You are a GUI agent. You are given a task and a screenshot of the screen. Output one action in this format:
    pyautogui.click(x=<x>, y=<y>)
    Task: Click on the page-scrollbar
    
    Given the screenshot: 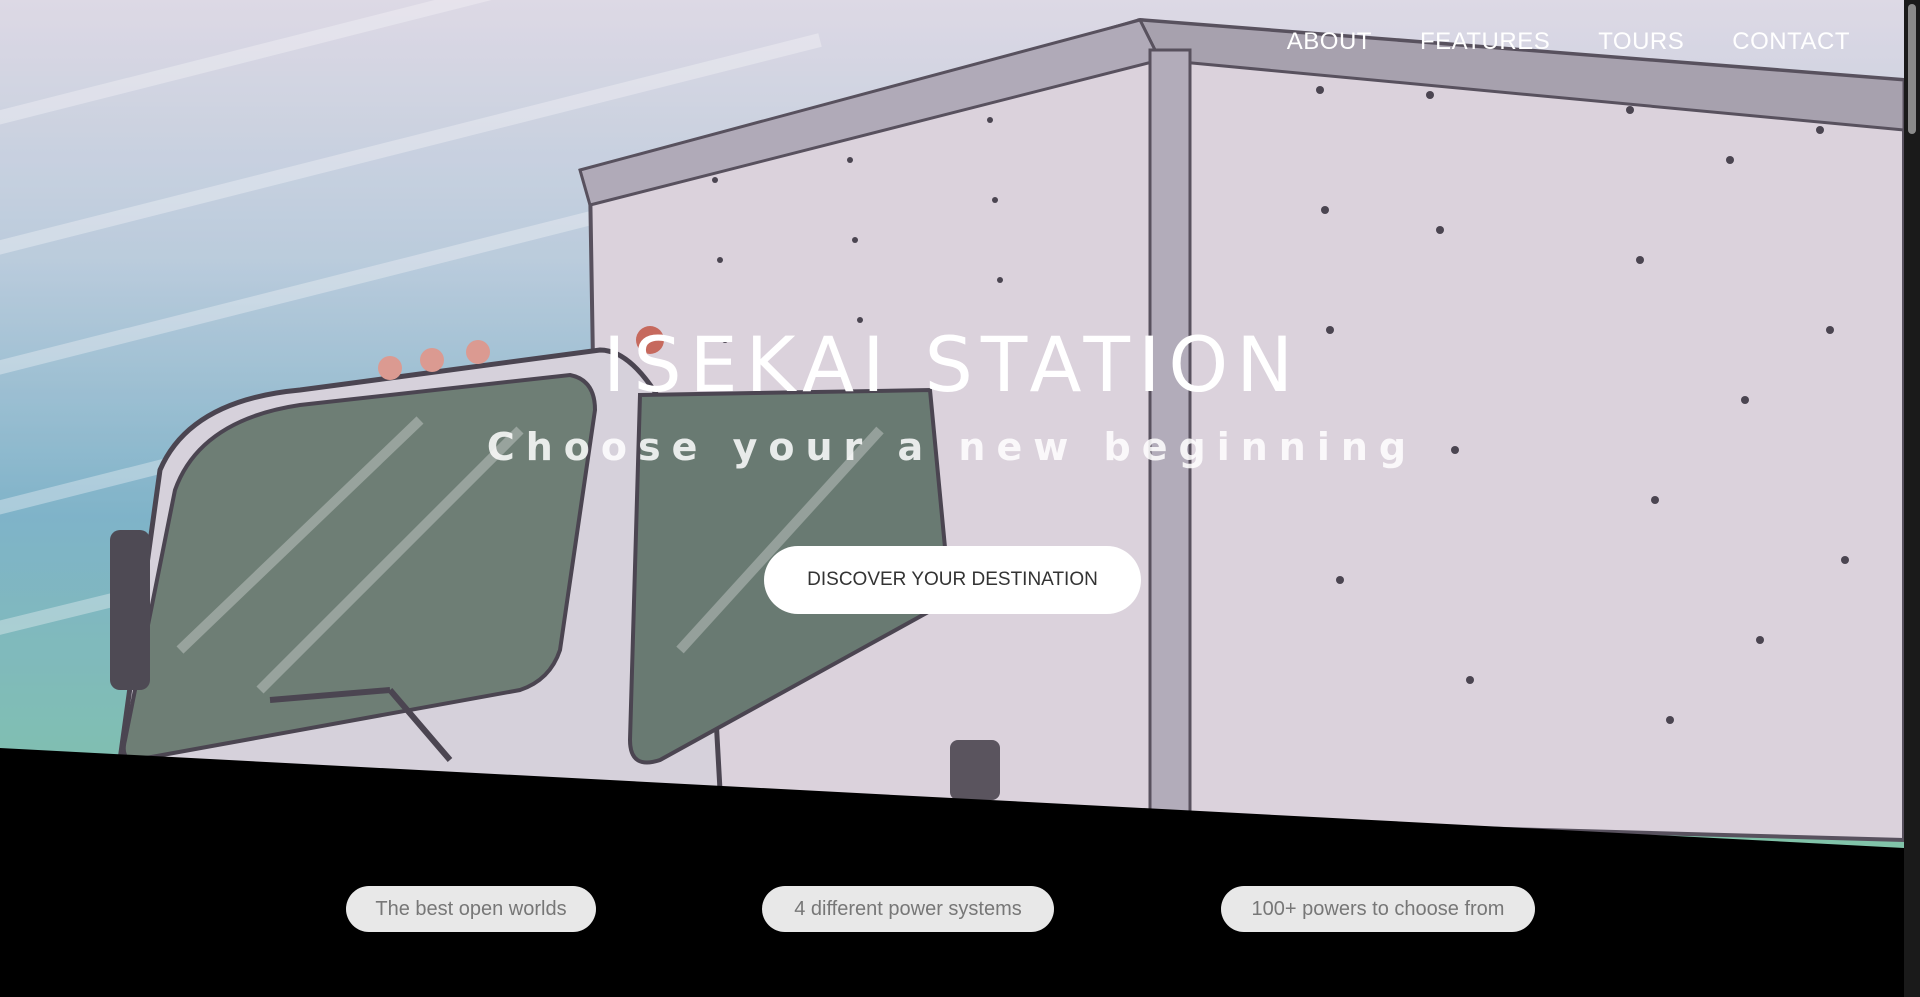 What is the action you would take?
    pyautogui.click(x=1912, y=498)
    